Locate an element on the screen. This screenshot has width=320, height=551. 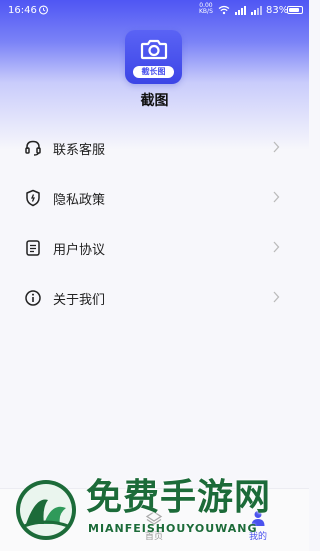
camera-icon is located at coordinates (154, 49).